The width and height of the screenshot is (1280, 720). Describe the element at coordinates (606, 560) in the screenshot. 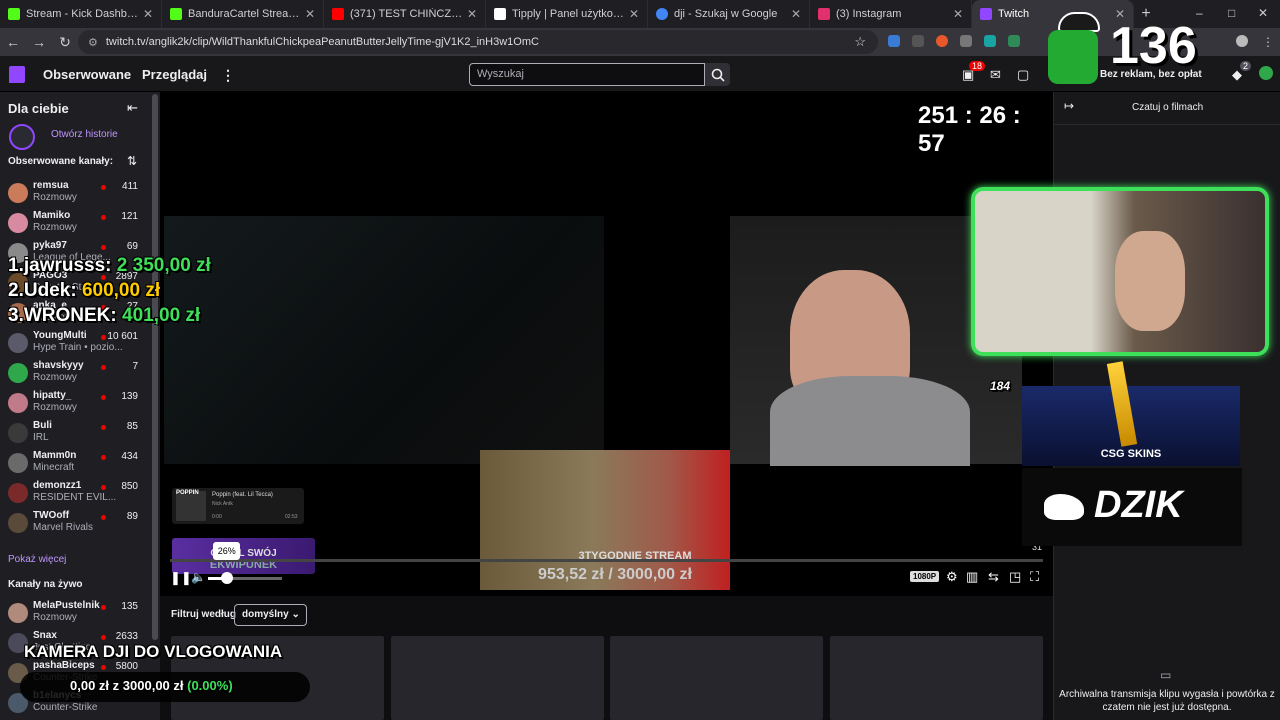

I see `progress-track` at that location.